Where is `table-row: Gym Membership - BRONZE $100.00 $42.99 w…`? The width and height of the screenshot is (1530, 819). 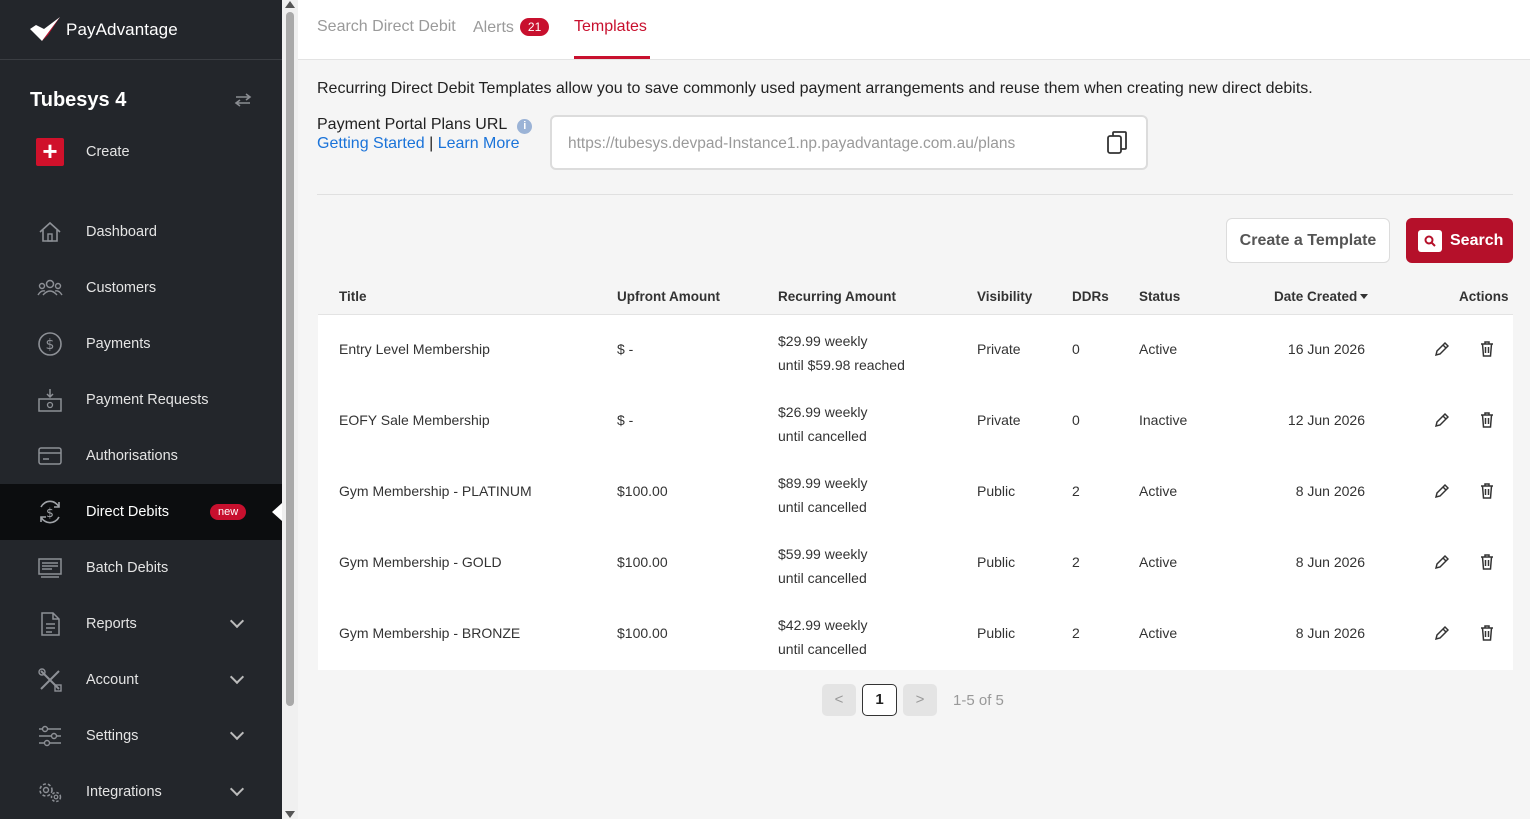
table-row: Gym Membership - BRONZE $100.00 $42.99 w… is located at coordinates (915, 634).